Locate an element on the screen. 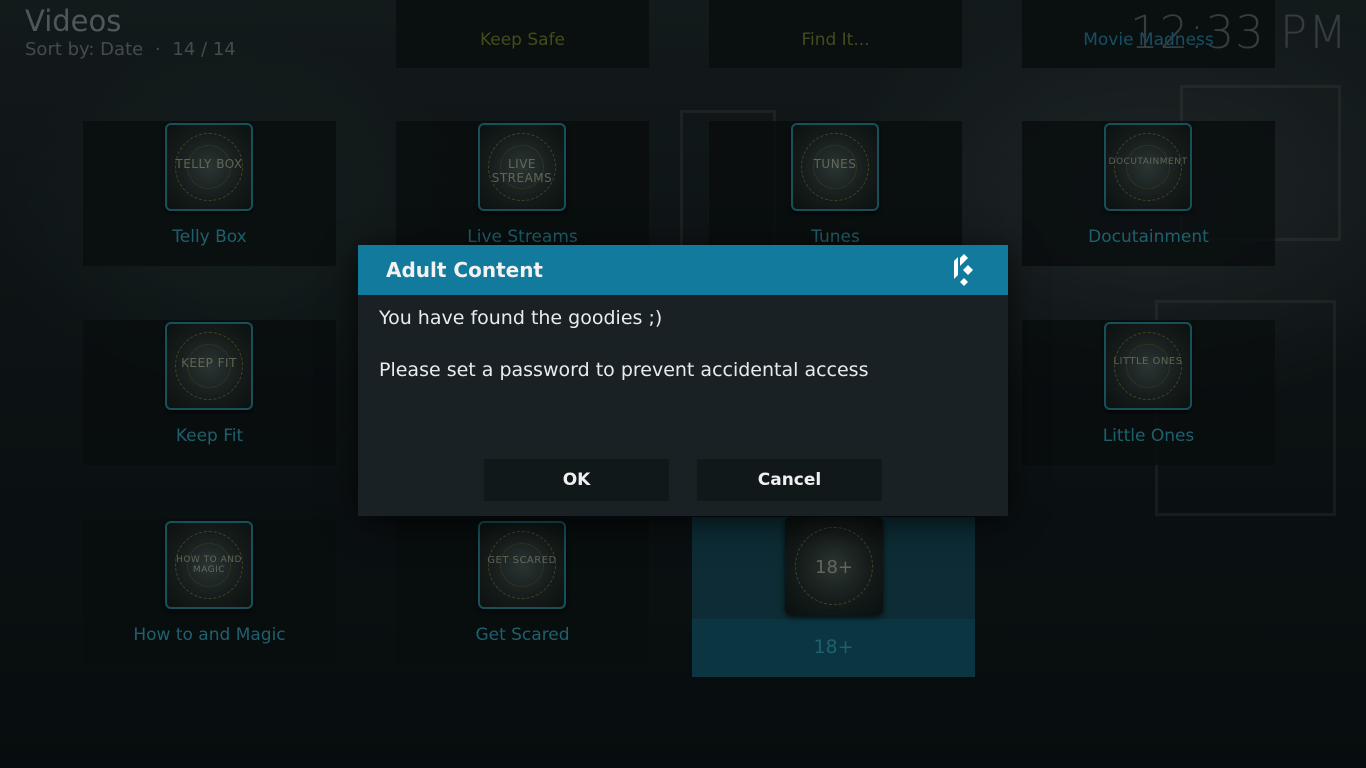 The image size is (1366, 768). kodi-logo-icon is located at coordinates (963, 270).